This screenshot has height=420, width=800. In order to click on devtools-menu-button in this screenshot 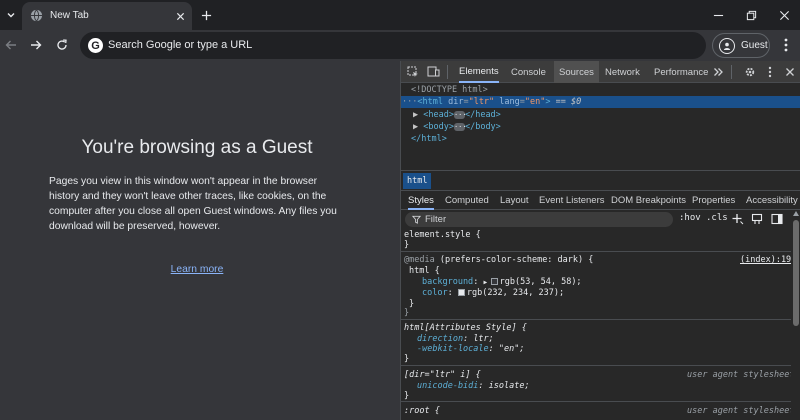, I will do `click(770, 72)`.